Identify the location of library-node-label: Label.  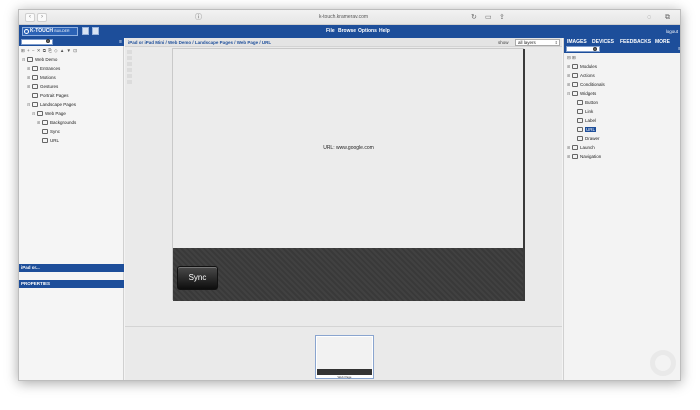
(591, 120).